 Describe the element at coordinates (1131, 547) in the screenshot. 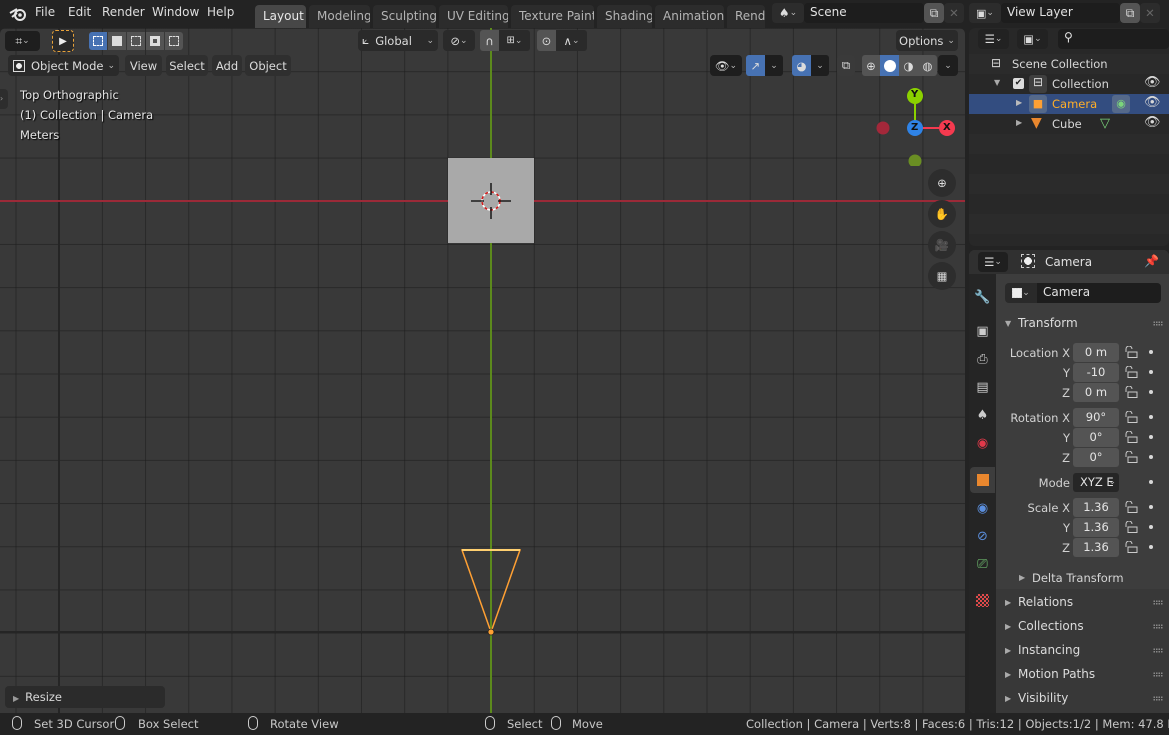

I see `lock-scale-z-icon` at that location.